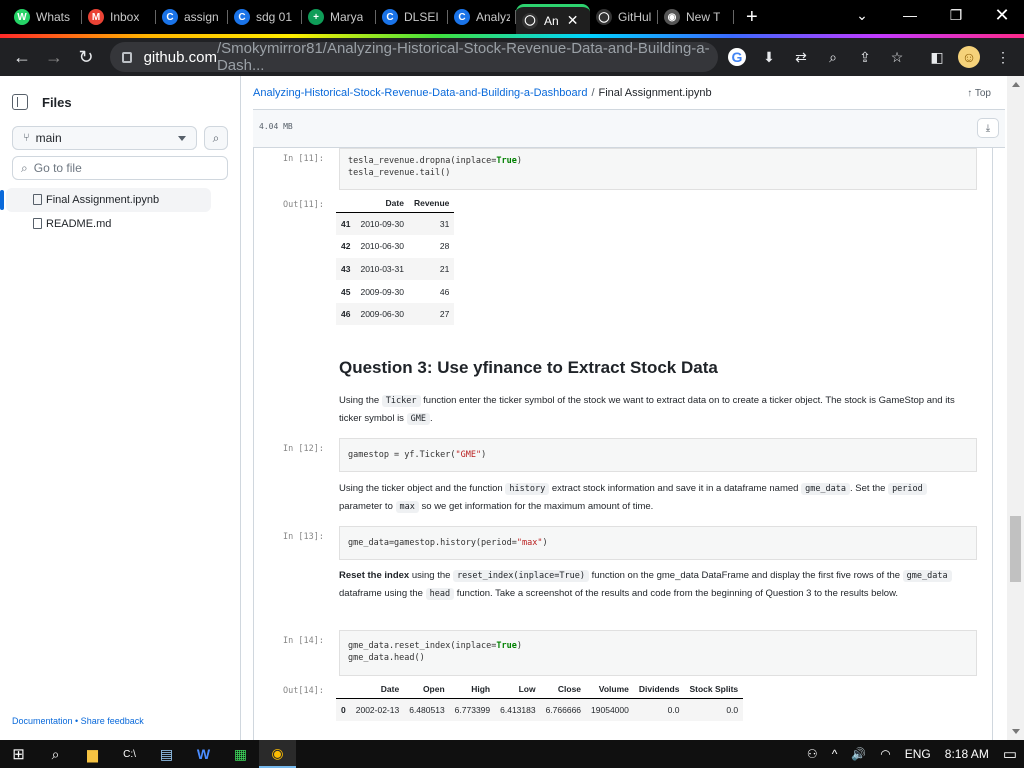 This screenshot has height=768, width=1024. I want to click on tab-sdg-01: Csdg 01, so click(265, 17).